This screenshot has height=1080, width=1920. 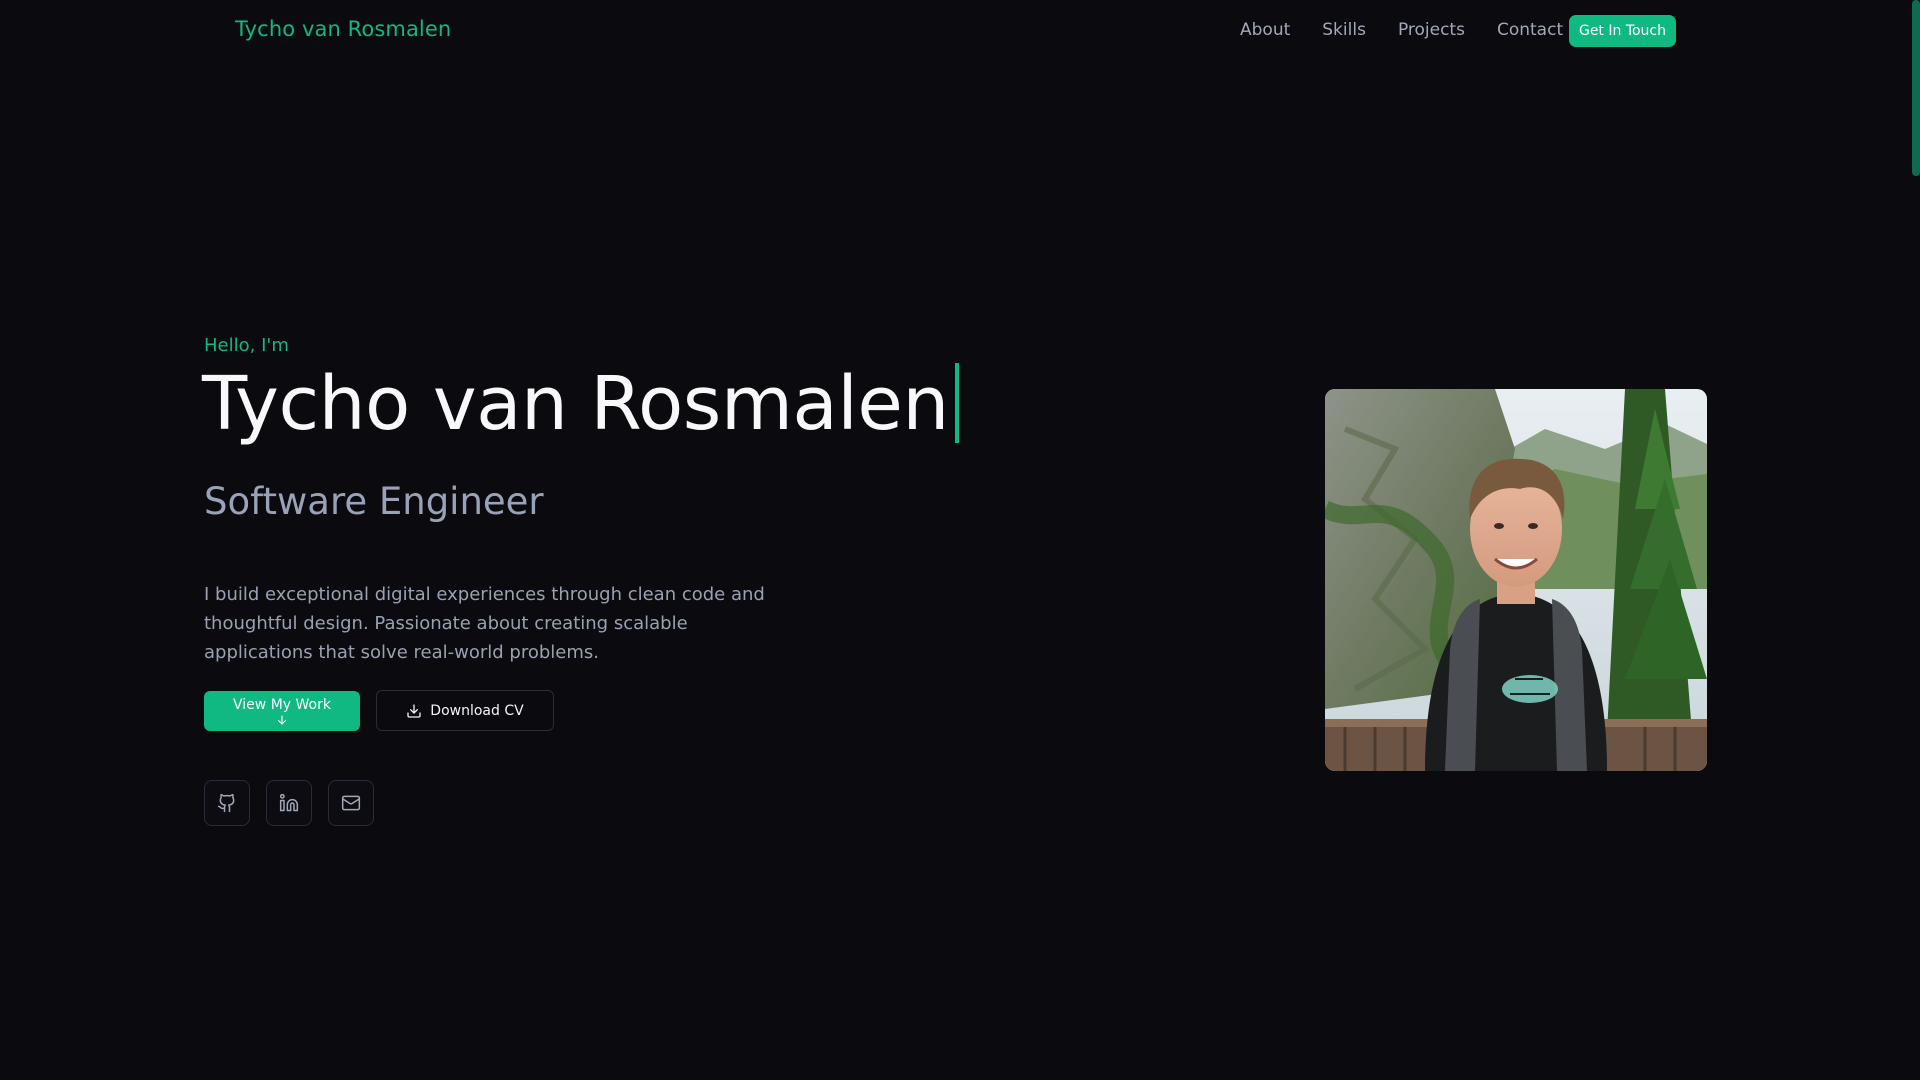 I want to click on github-link, so click(x=227, y=803).